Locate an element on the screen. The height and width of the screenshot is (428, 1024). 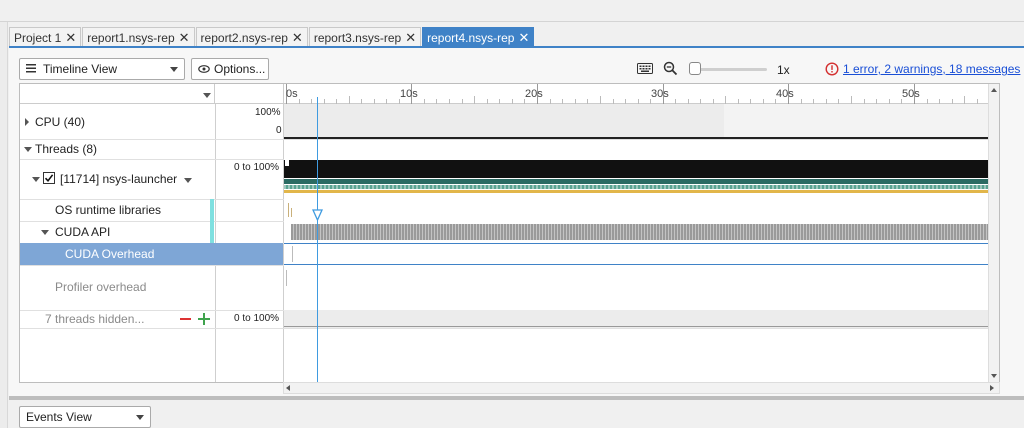
tab-label: report3.nsys-rep is located at coordinates (357, 37).